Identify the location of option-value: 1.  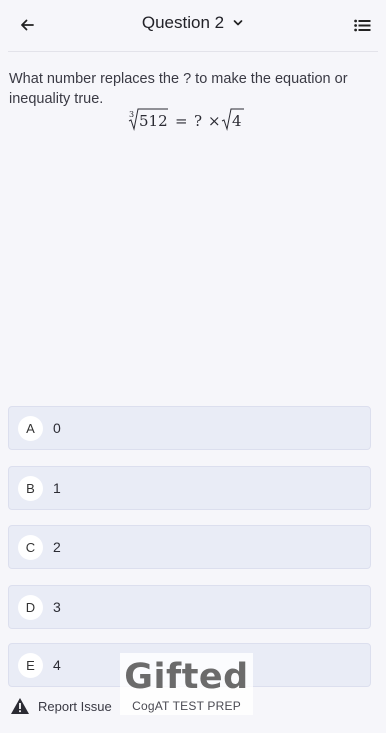
(57, 488).